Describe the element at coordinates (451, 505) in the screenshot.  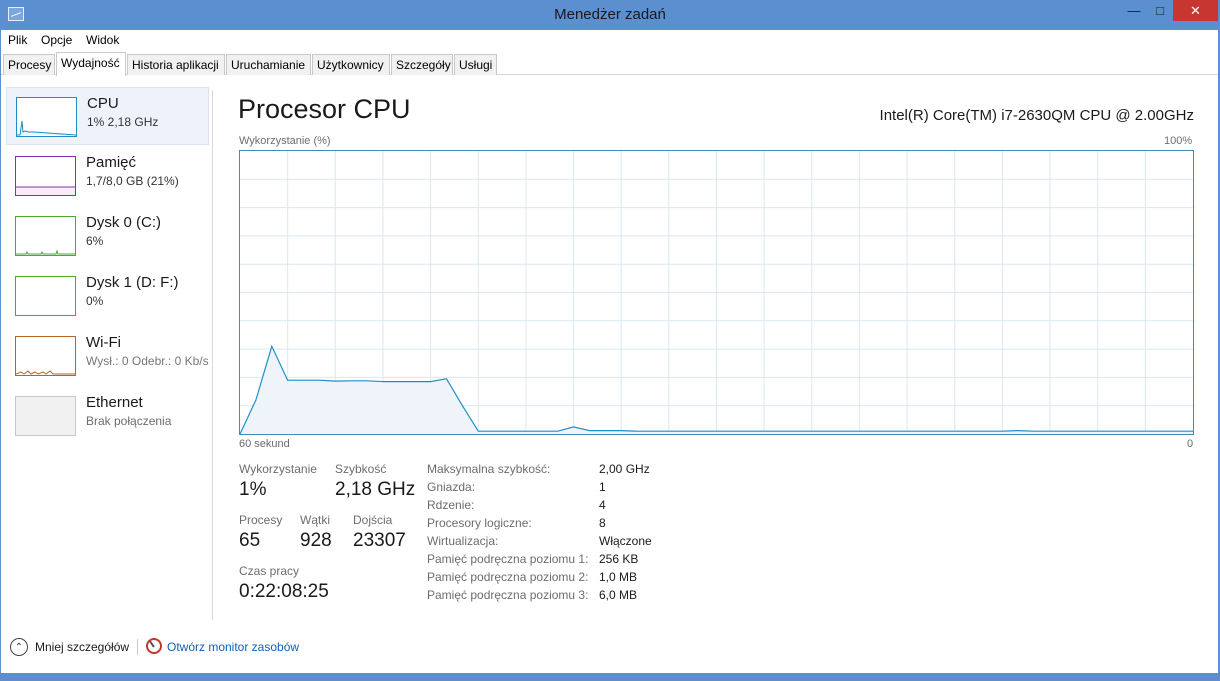
I see `spec-label: Rdzenie:` at that location.